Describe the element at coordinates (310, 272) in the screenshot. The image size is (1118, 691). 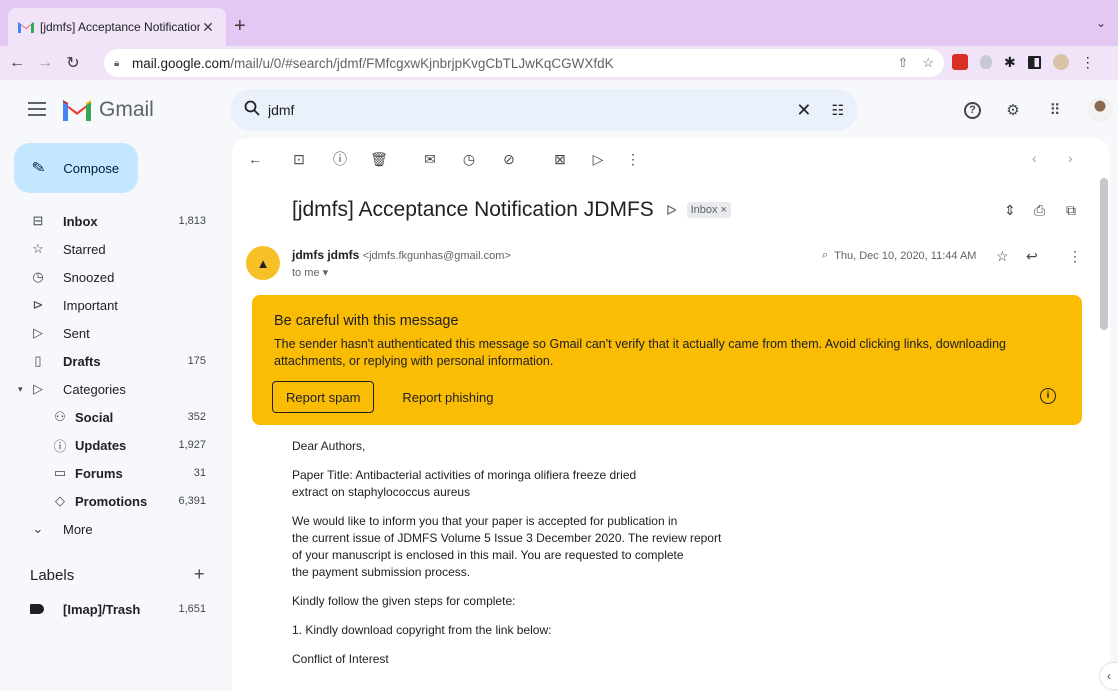
I see `recipient-details: to me ▾` at that location.